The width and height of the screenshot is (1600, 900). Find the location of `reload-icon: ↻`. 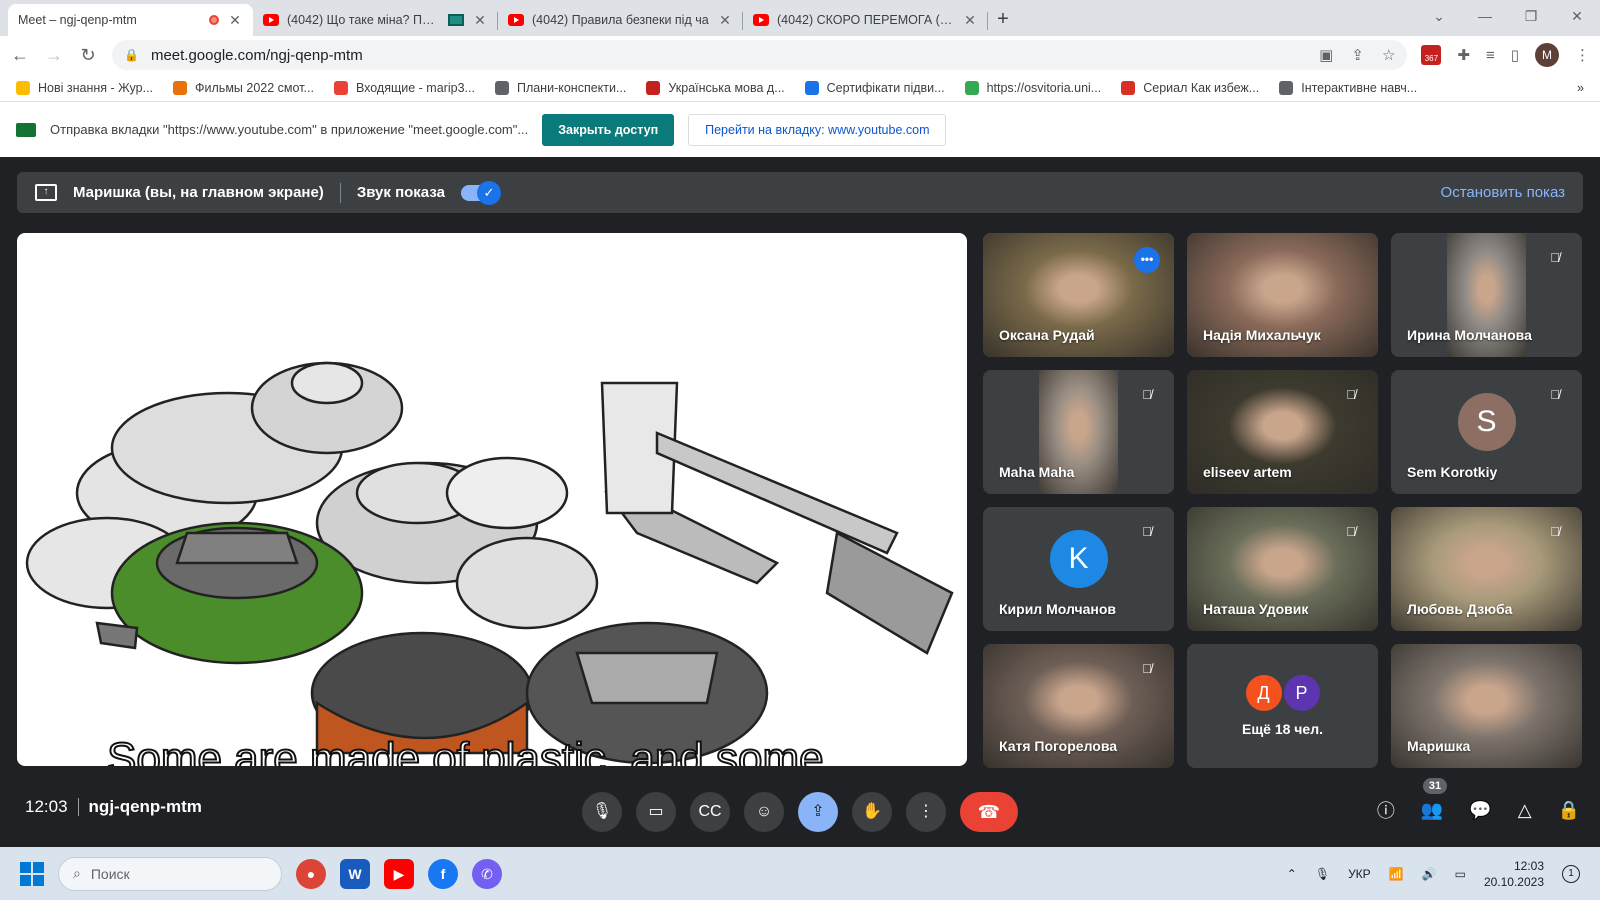

reload-icon: ↻ is located at coordinates (88, 55).